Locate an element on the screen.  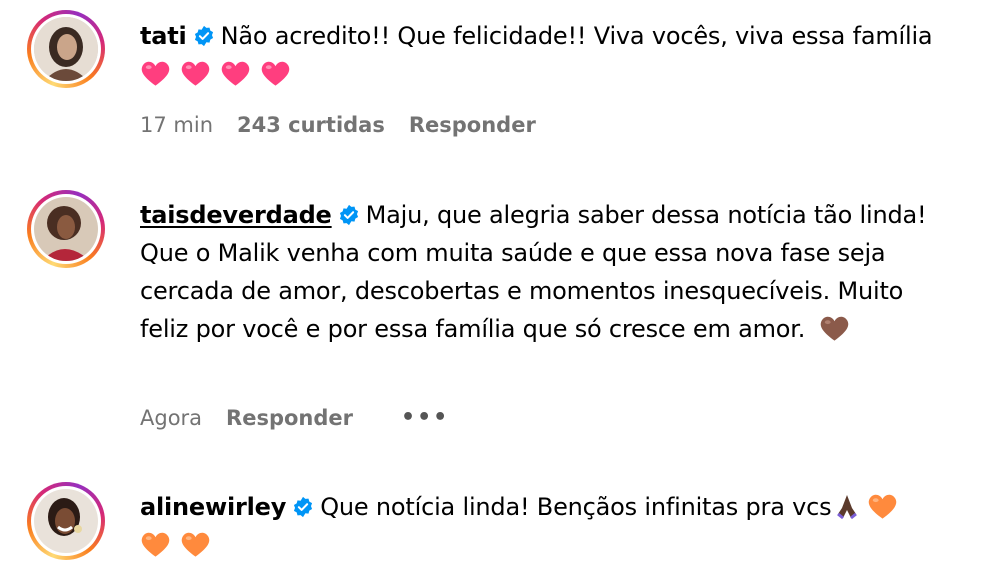
praying-hands-icon is located at coordinates (847, 507).